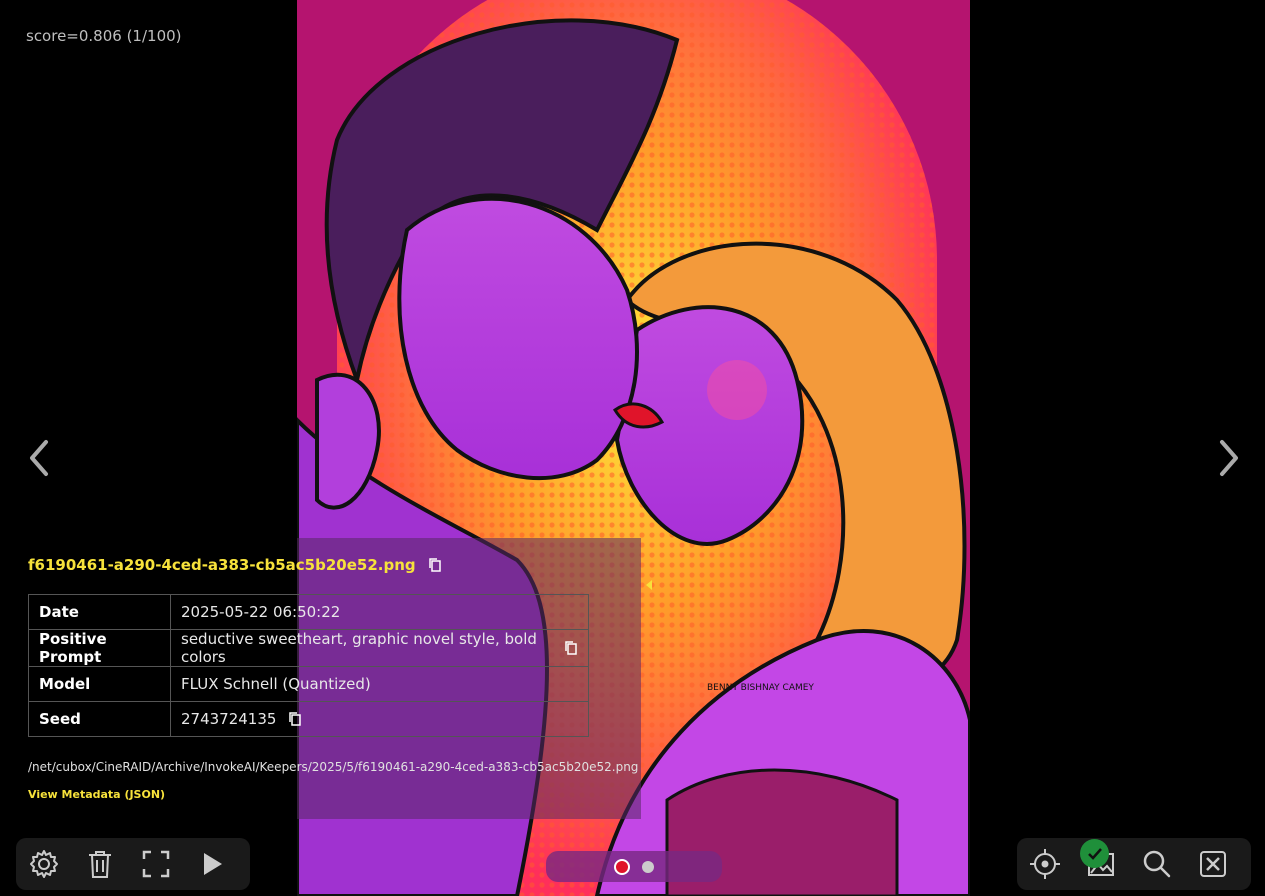 The width and height of the screenshot is (1265, 896). I want to click on delete-button, so click(100, 864).